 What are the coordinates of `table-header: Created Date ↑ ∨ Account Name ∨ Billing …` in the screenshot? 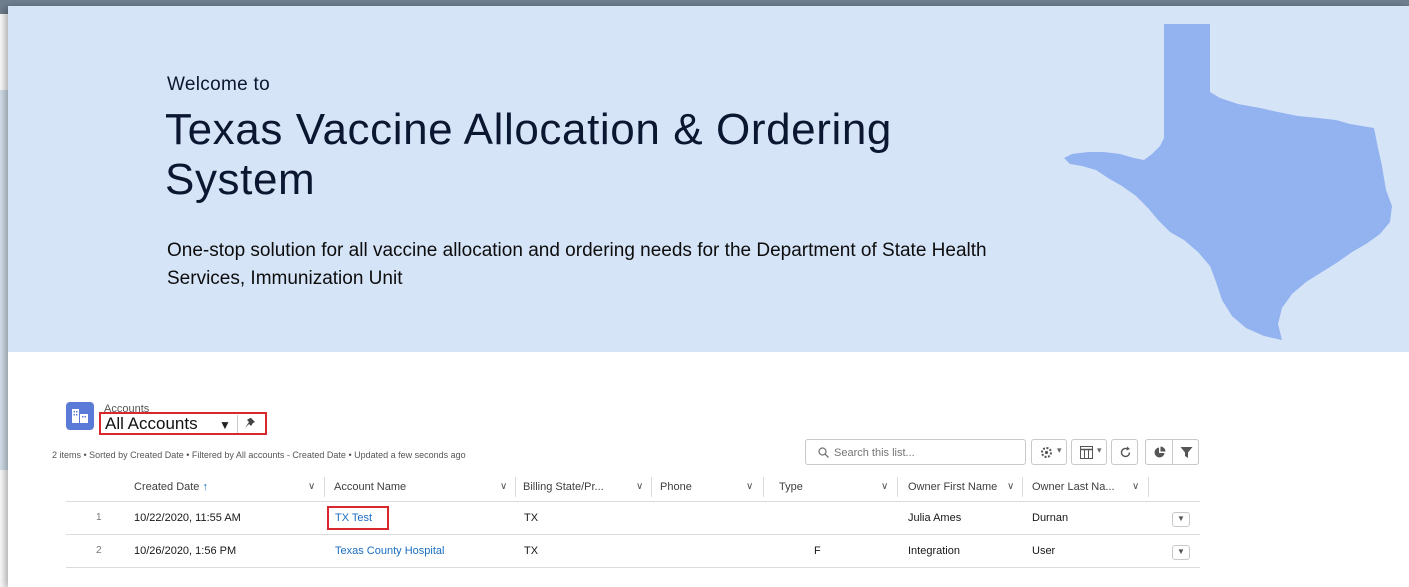 It's located at (633, 487).